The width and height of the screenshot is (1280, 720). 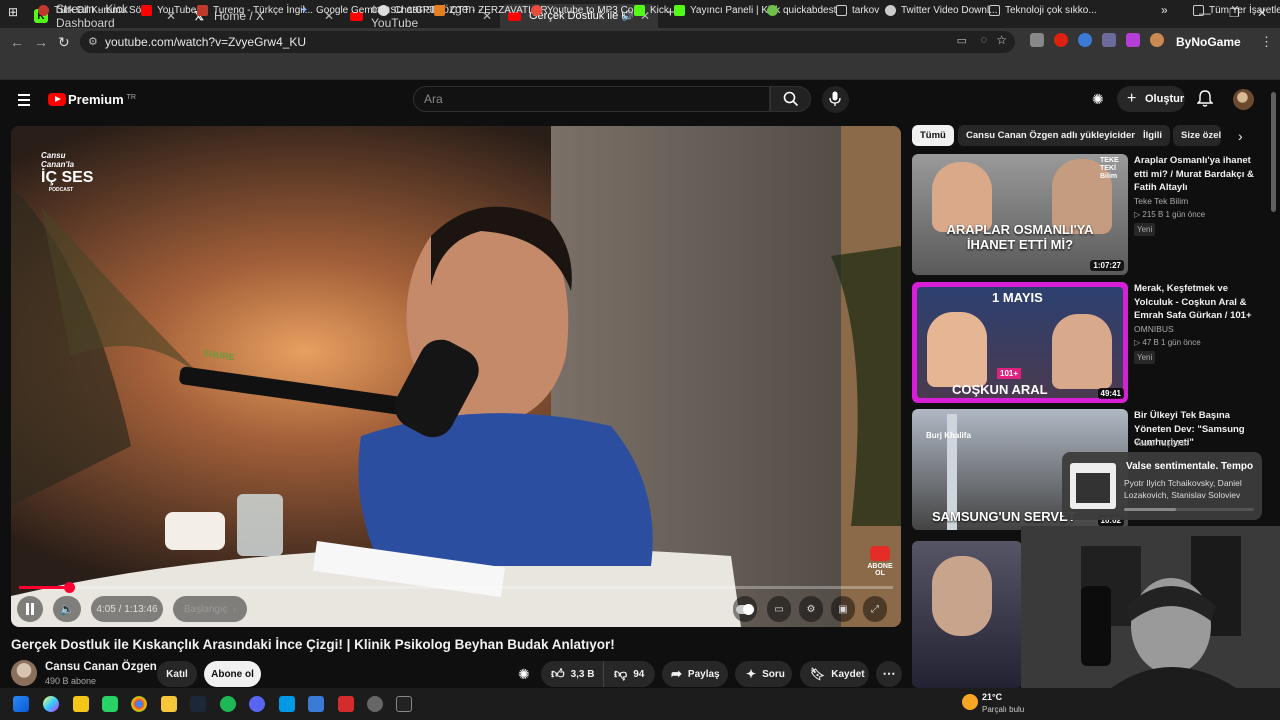 What do you see at coordinates (745, 609) in the screenshot?
I see `autoplay-toggle` at bounding box center [745, 609].